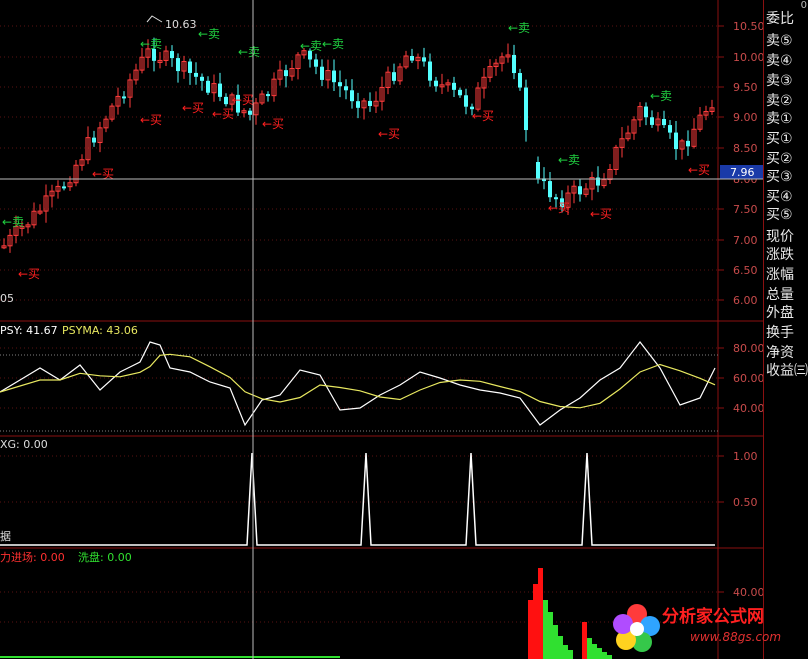 This screenshot has height=659, width=808. What do you see at coordinates (745, 300) in the screenshot?
I see `axis-tick-label: 6.00` at bounding box center [745, 300].